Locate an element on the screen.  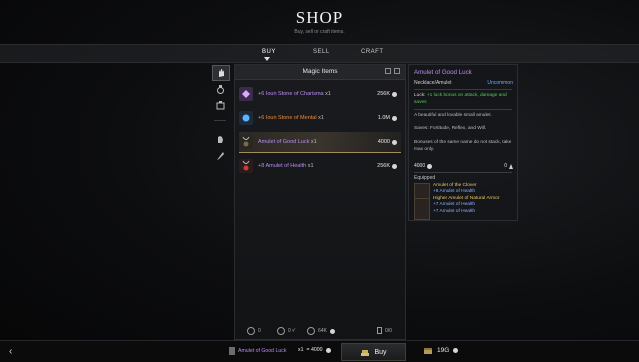
footer-stat: 64K is located at coordinates (322, 331).